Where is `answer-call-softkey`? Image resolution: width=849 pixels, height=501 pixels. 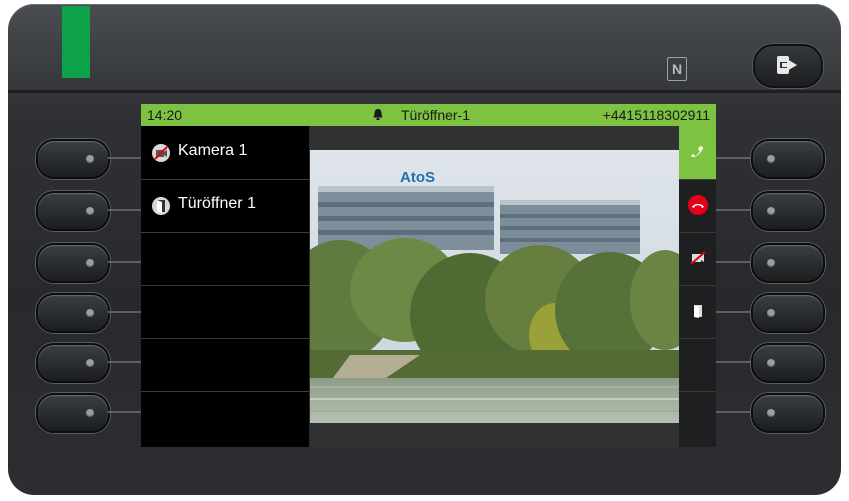
answer-call-softkey is located at coordinates (697, 153).